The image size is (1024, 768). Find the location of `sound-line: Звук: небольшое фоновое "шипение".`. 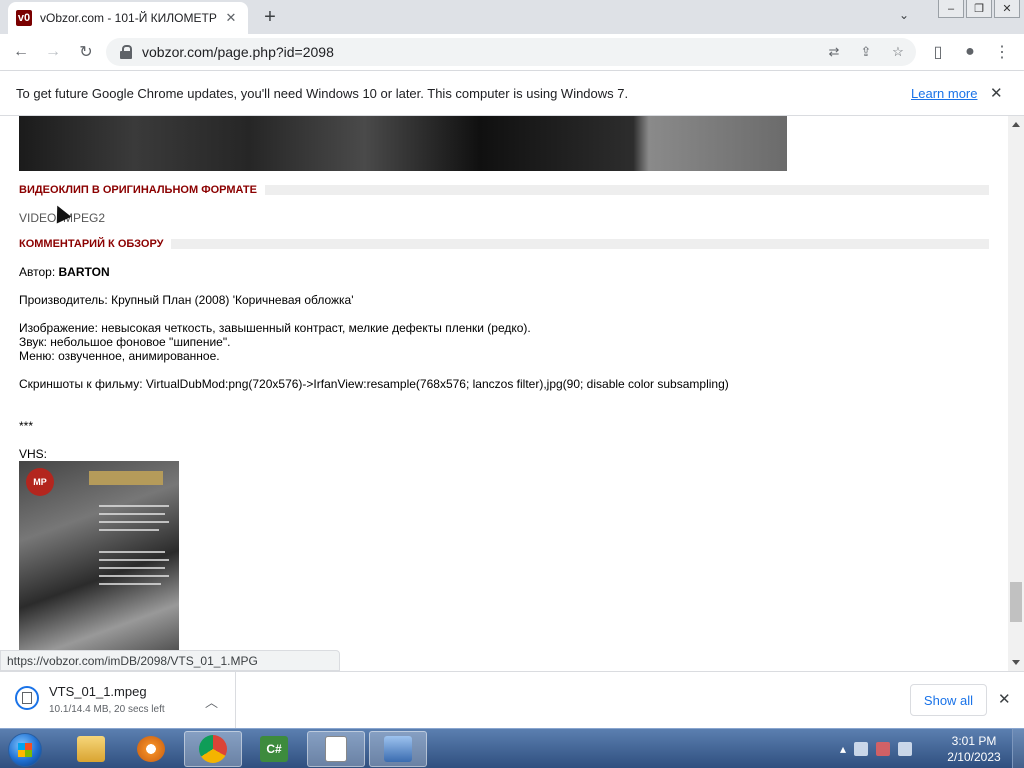

sound-line: Звук: небольшое фоновое "шипение". is located at coordinates (125, 342).